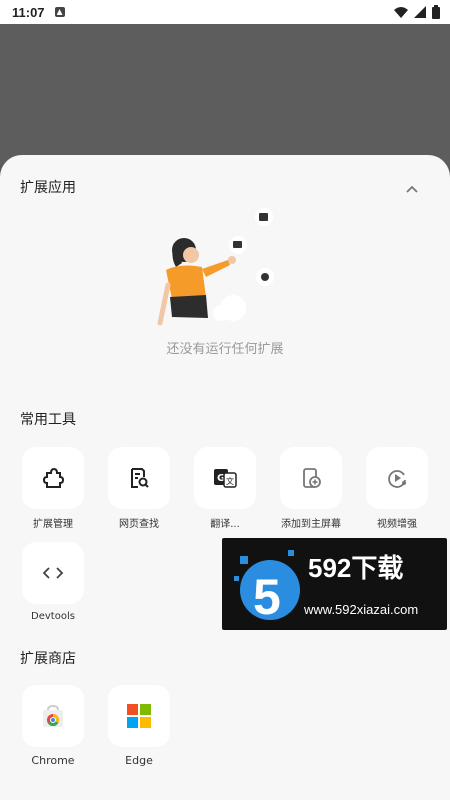  What do you see at coordinates (48, 188) in the screenshot?
I see `extensions-section-title: 扩展应用` at bounding box center [48, 188].